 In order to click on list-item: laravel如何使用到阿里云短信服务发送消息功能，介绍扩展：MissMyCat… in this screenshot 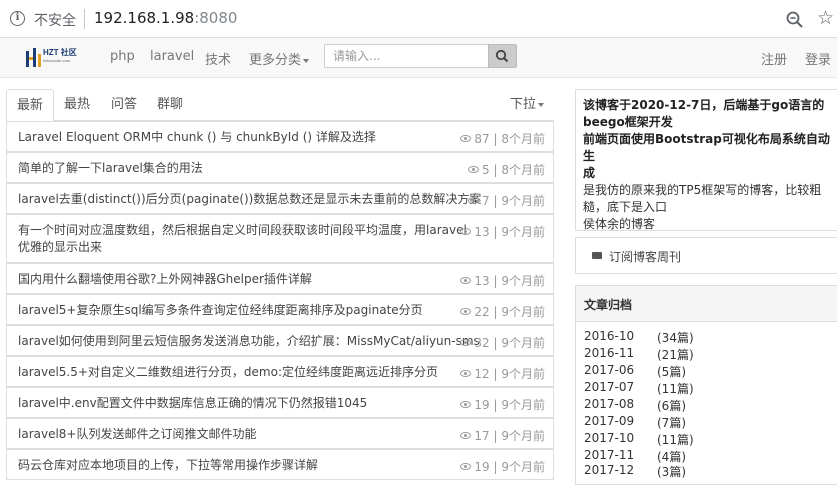, I will do `click(280, 340)`.